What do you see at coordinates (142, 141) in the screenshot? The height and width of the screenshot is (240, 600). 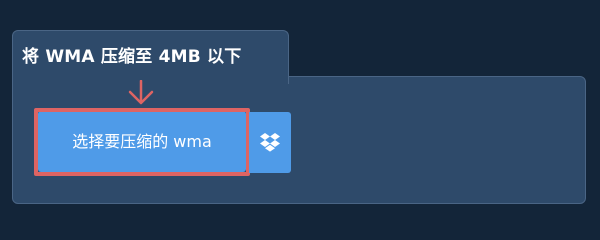 I see `choose-file-button: 选择要压缩的 wma` at bounding box center [142, 141].